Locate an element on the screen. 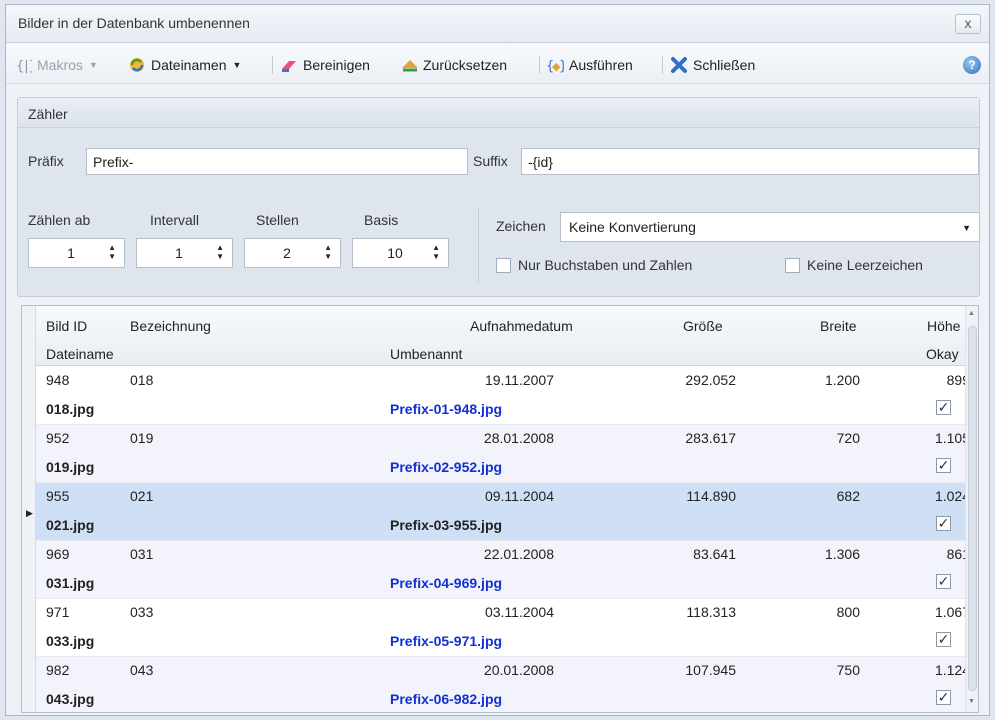  col-height-header: Höhe is located at coordinates (943, 326).